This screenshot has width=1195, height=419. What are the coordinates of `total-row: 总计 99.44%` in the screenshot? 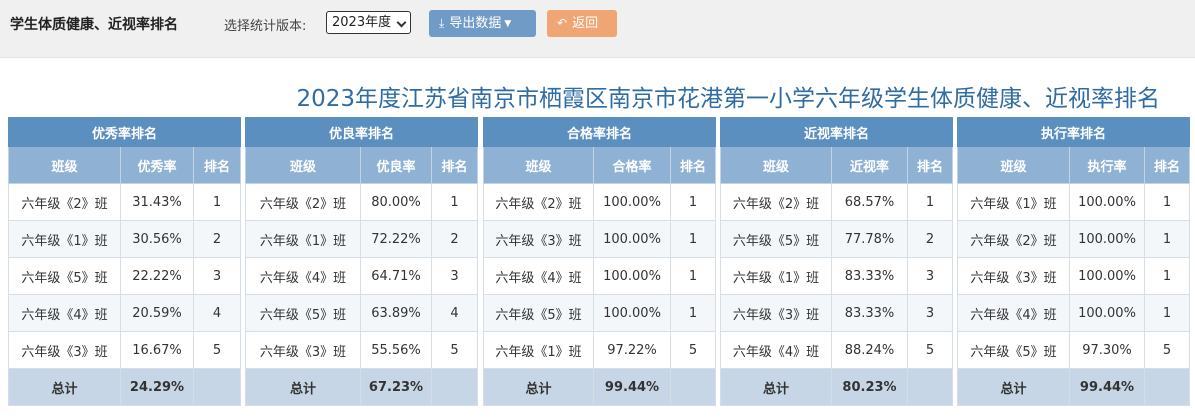 It's located at (1074, 387).